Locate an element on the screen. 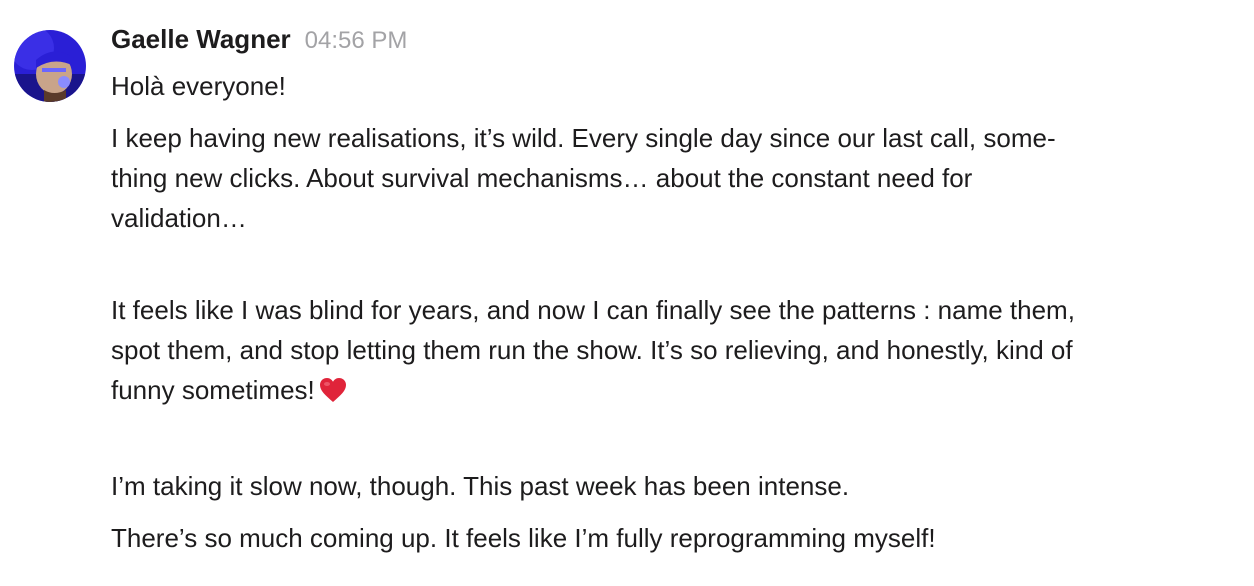  paragraph-2-line-3: funny sometimes! is located at coordinates (673, 392).